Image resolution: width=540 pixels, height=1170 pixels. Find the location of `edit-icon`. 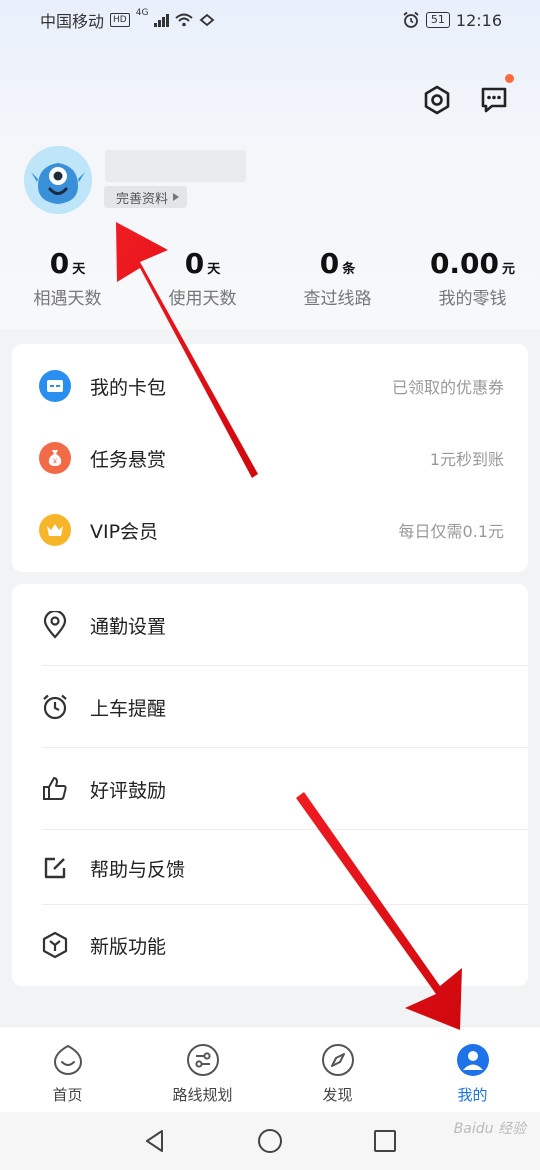

edit-icon is located at coordinates (55, 868).